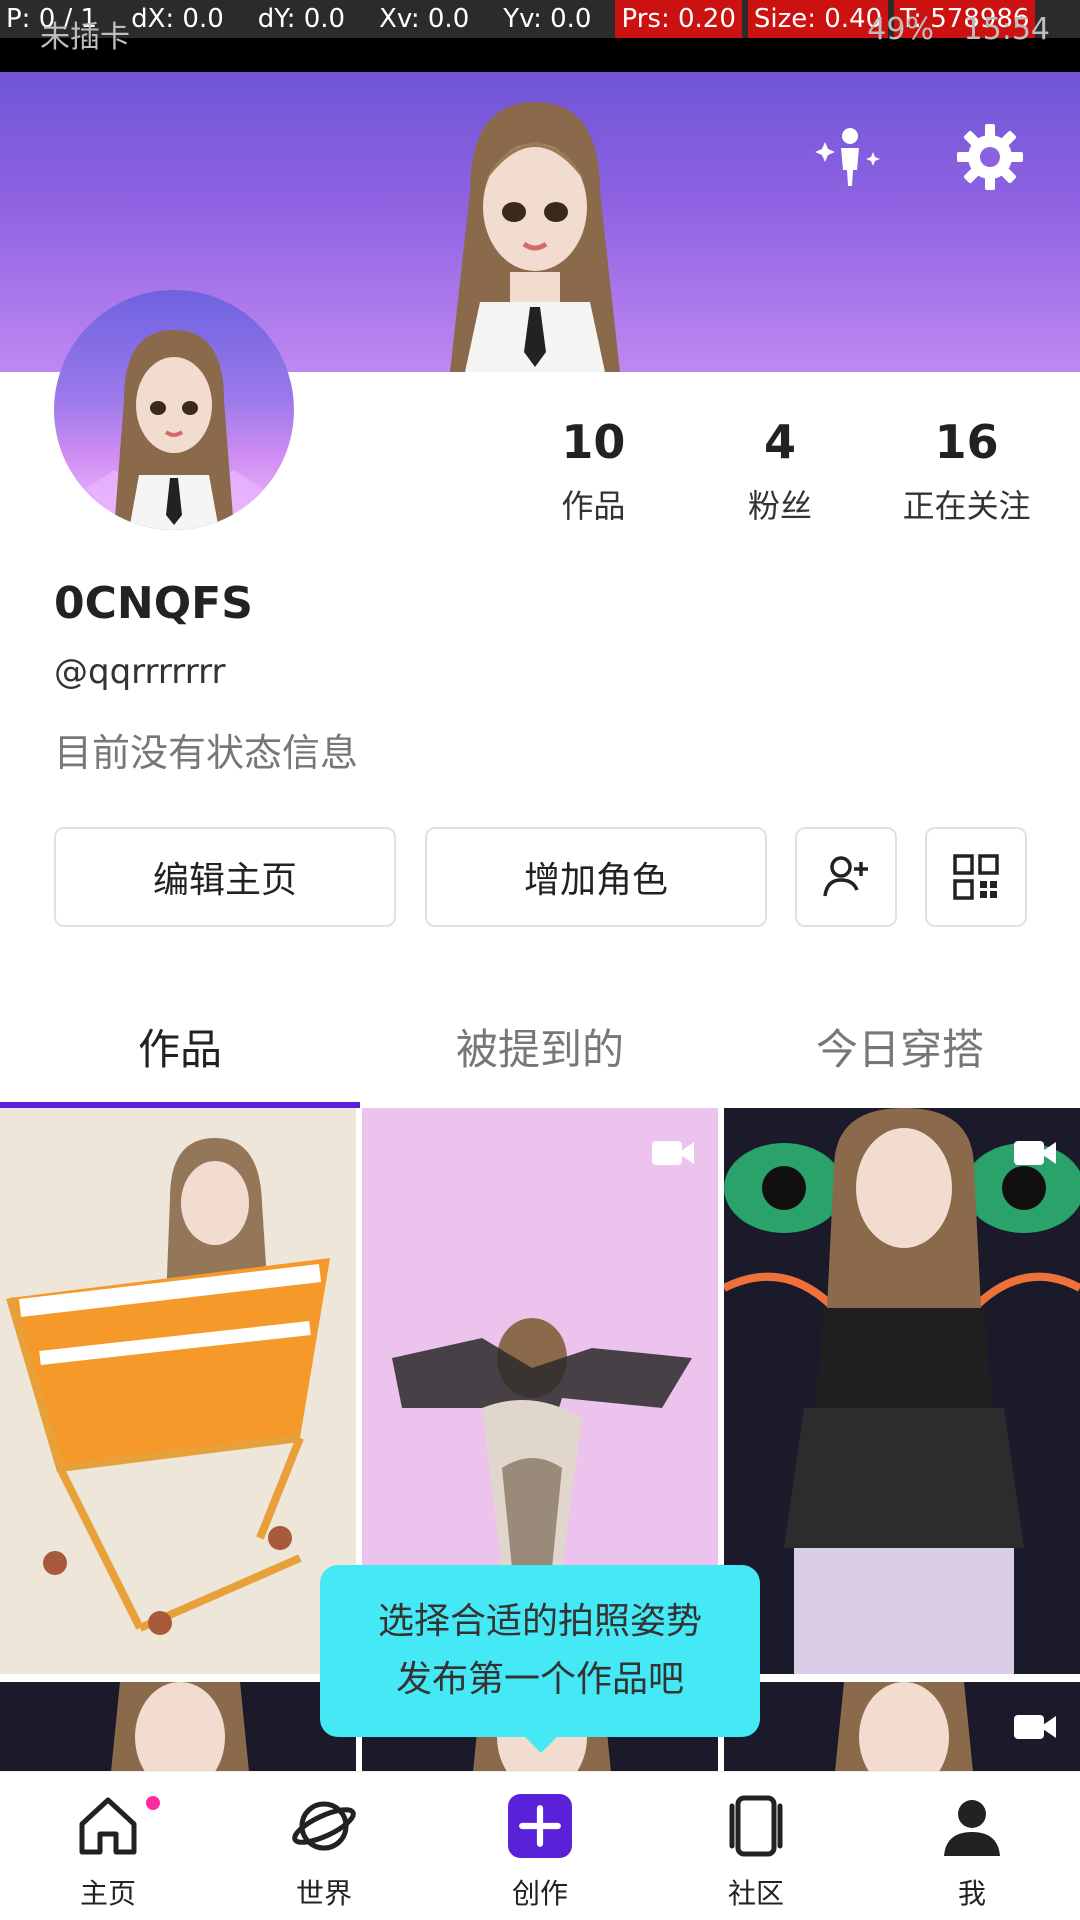  Describe the element at coordinates (424, 19) in the screenshot. I see `debug-xv: Xv: 0.0` at that location.